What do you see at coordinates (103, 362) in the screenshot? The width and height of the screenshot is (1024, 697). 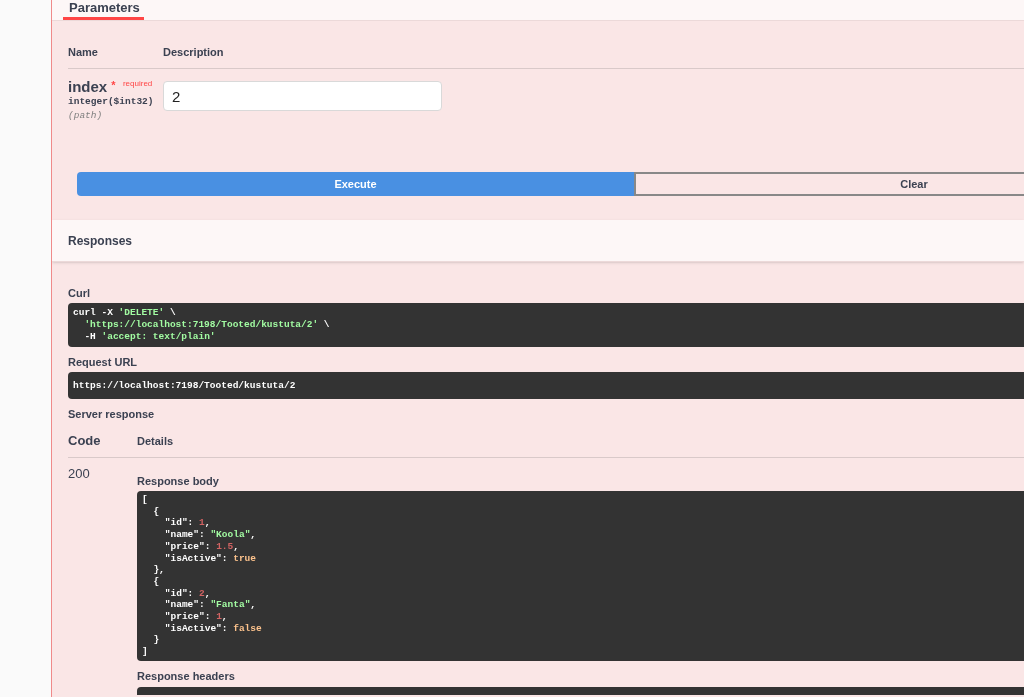 I see `field-label: Request URL` at bounding box center [103, 362].